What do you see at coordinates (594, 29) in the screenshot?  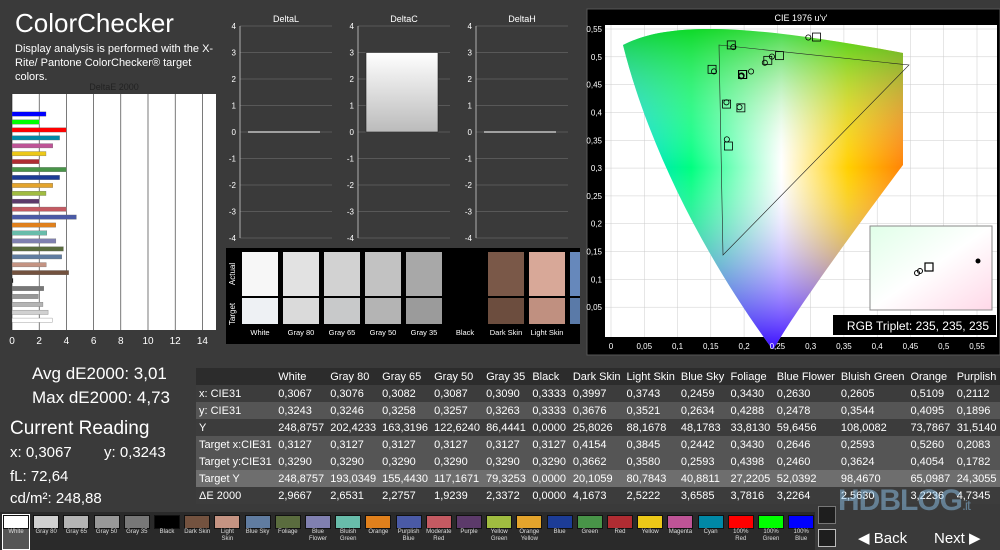 I see `cie-y-tick: 0,55` at bounding box center [594, 29].